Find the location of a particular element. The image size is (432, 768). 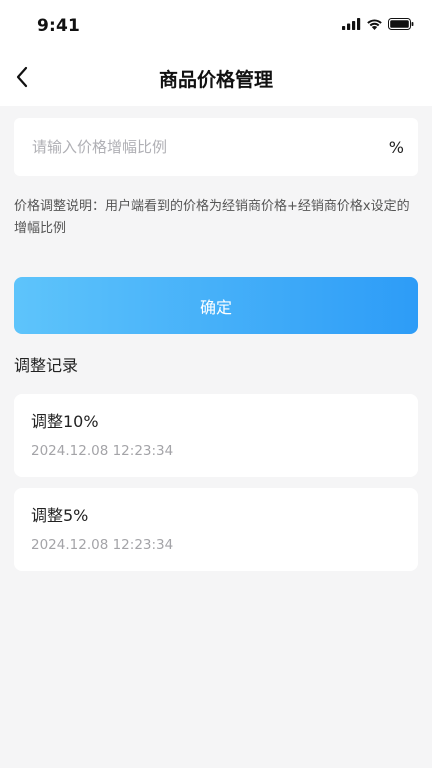

wifi-icon is located at coordinates (374, 24).